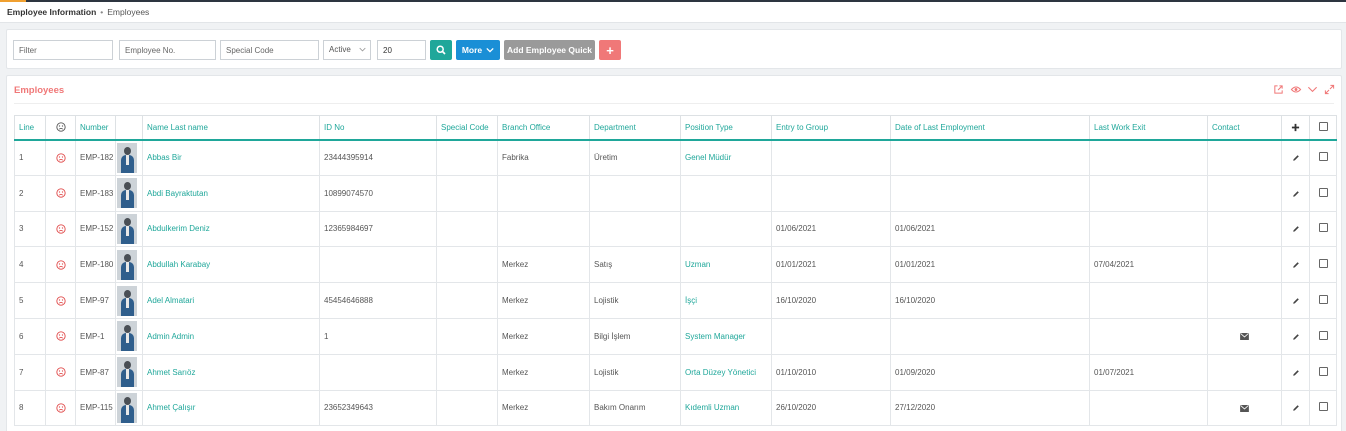  What do you see at coordinates (167, 50) in the screenshot?
I see `employee-no-input` at bounding box center [167, 50].